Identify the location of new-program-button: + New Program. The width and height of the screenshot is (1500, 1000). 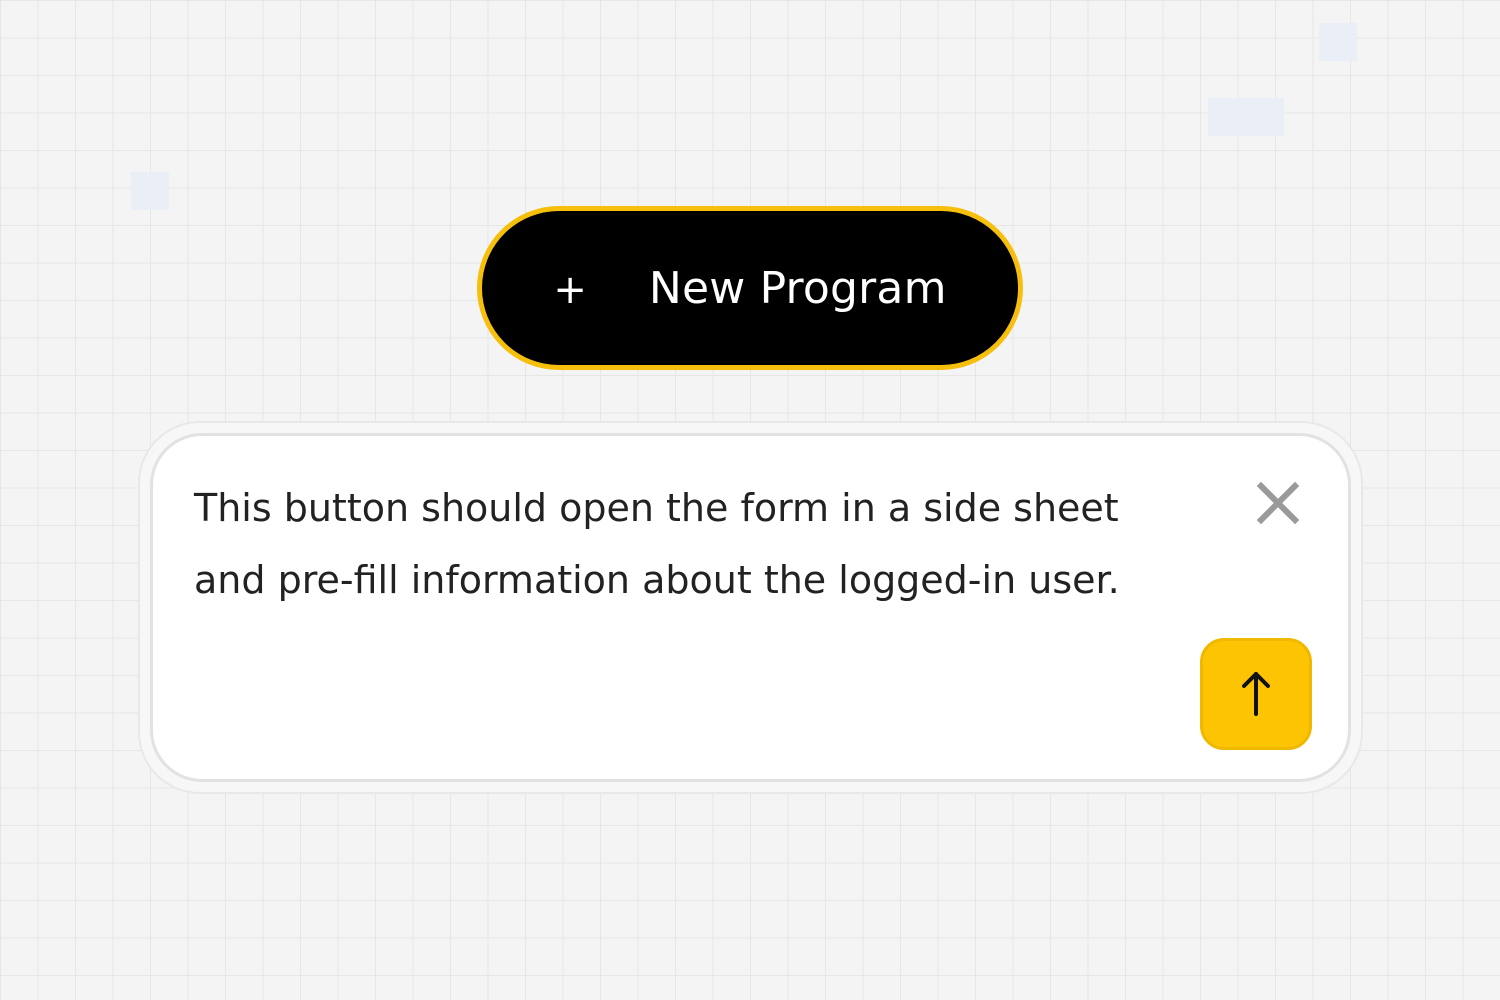
(750, 288).